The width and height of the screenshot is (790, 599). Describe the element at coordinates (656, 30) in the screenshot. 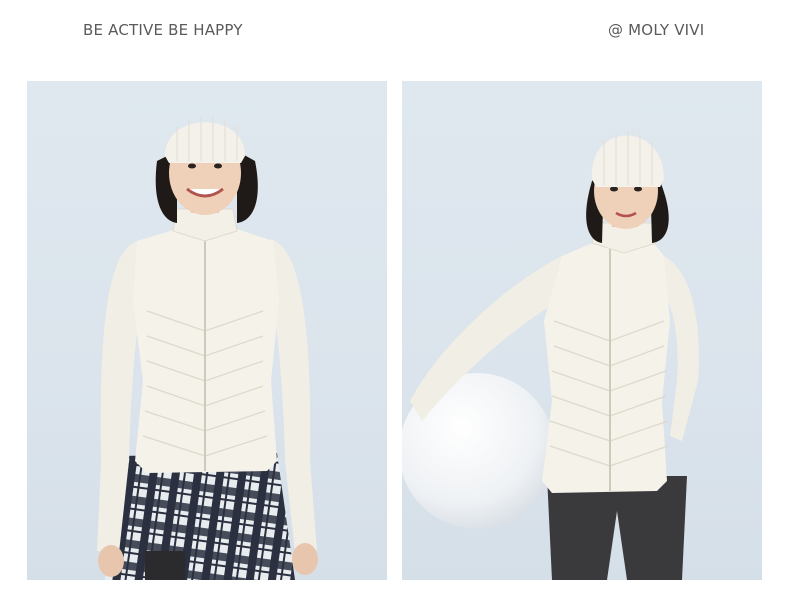

I see `brand-handle: @ MOLY VIVI` at that location.